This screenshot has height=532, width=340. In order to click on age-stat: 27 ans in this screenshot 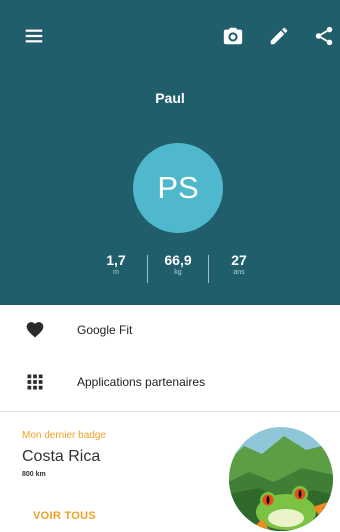, I will do `click(239, 264)`.